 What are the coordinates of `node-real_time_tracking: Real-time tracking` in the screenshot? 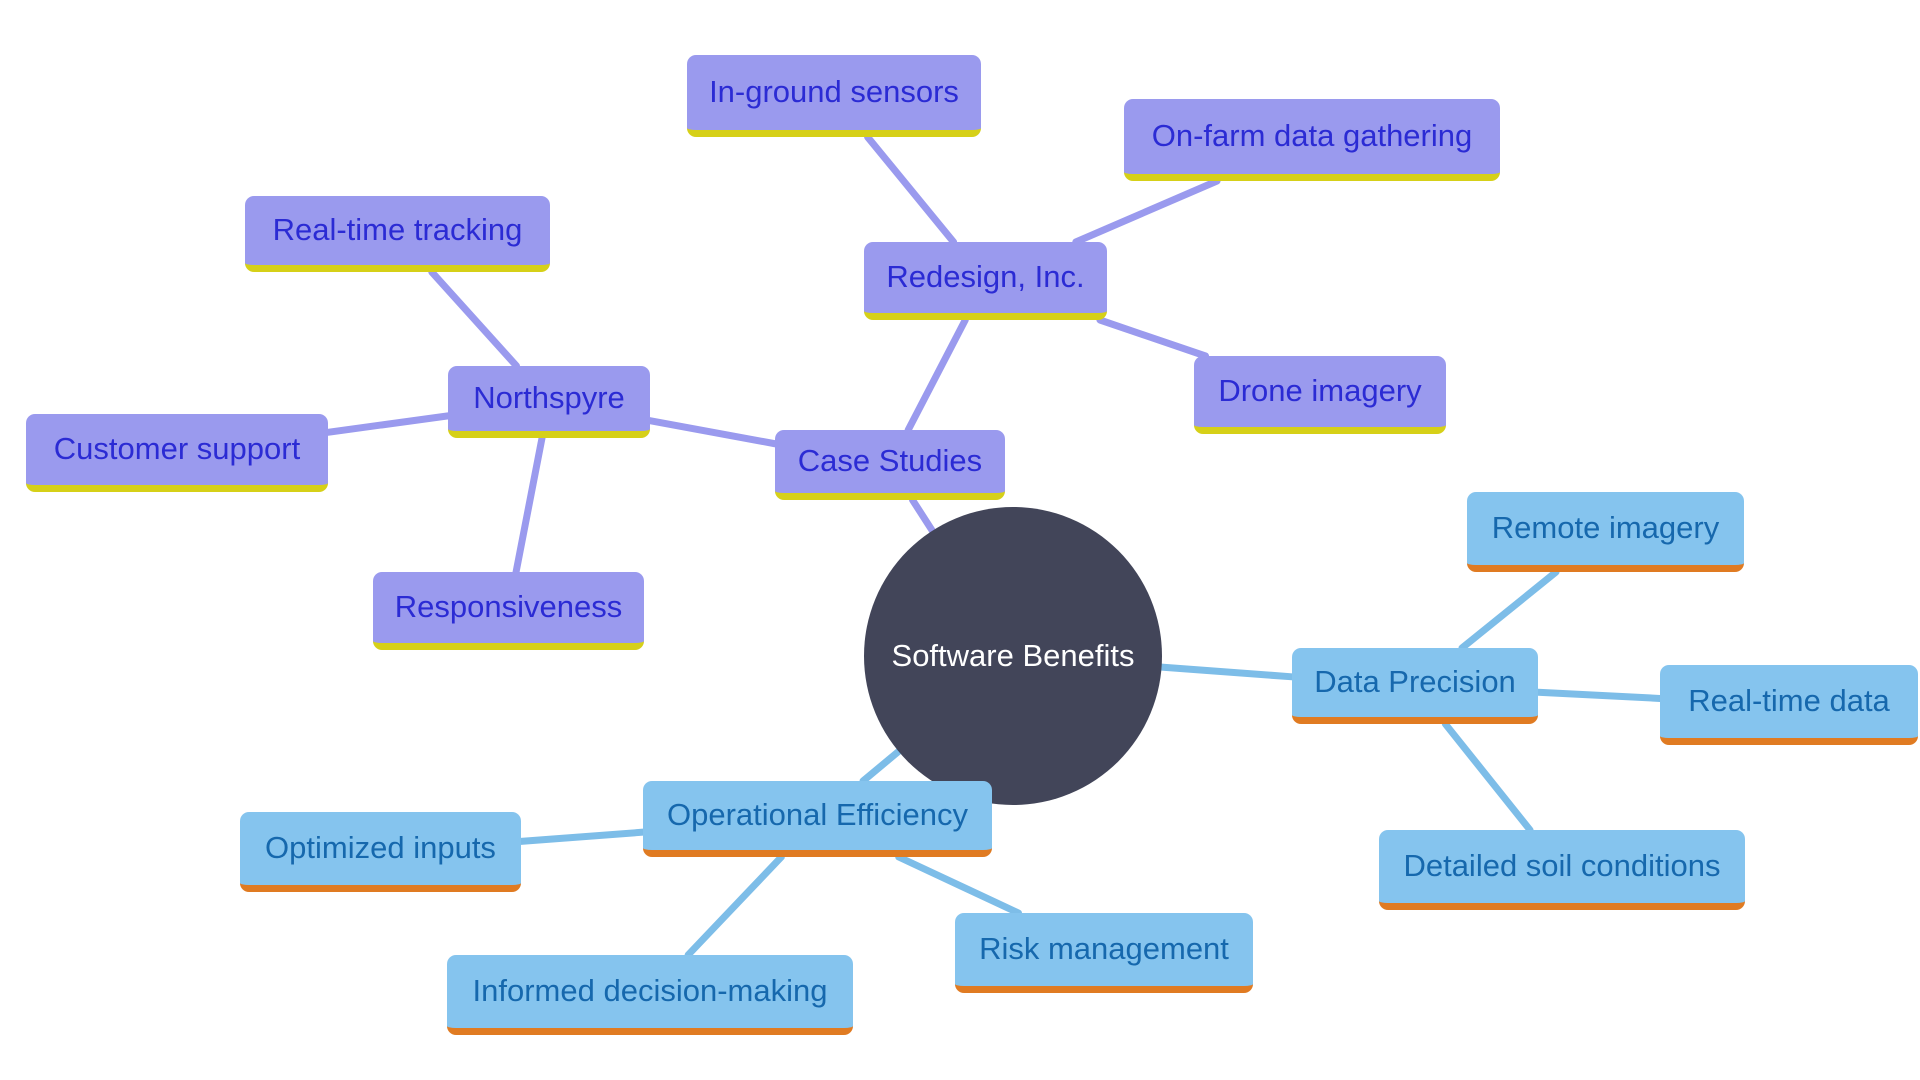 It's located at (397, 234).